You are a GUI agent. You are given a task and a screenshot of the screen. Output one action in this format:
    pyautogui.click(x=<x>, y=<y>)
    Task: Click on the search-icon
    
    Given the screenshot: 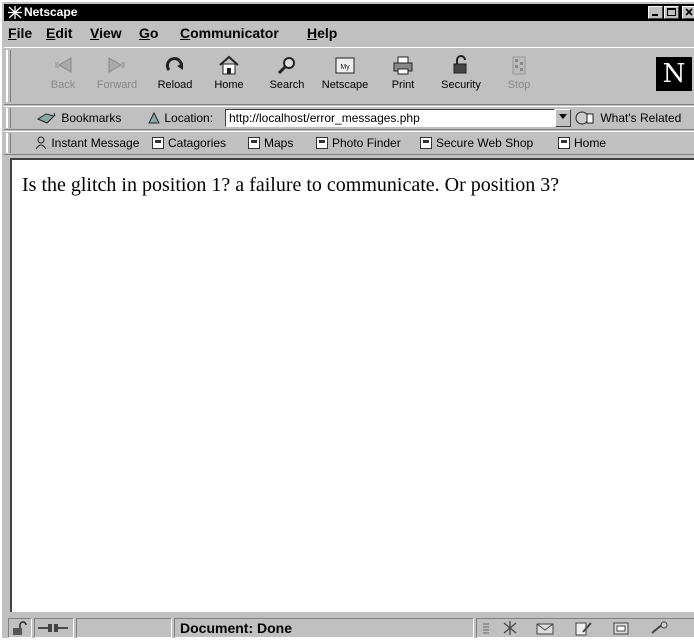 What is the action you would take?
    pyautogui.click(x=286, y=66)
    